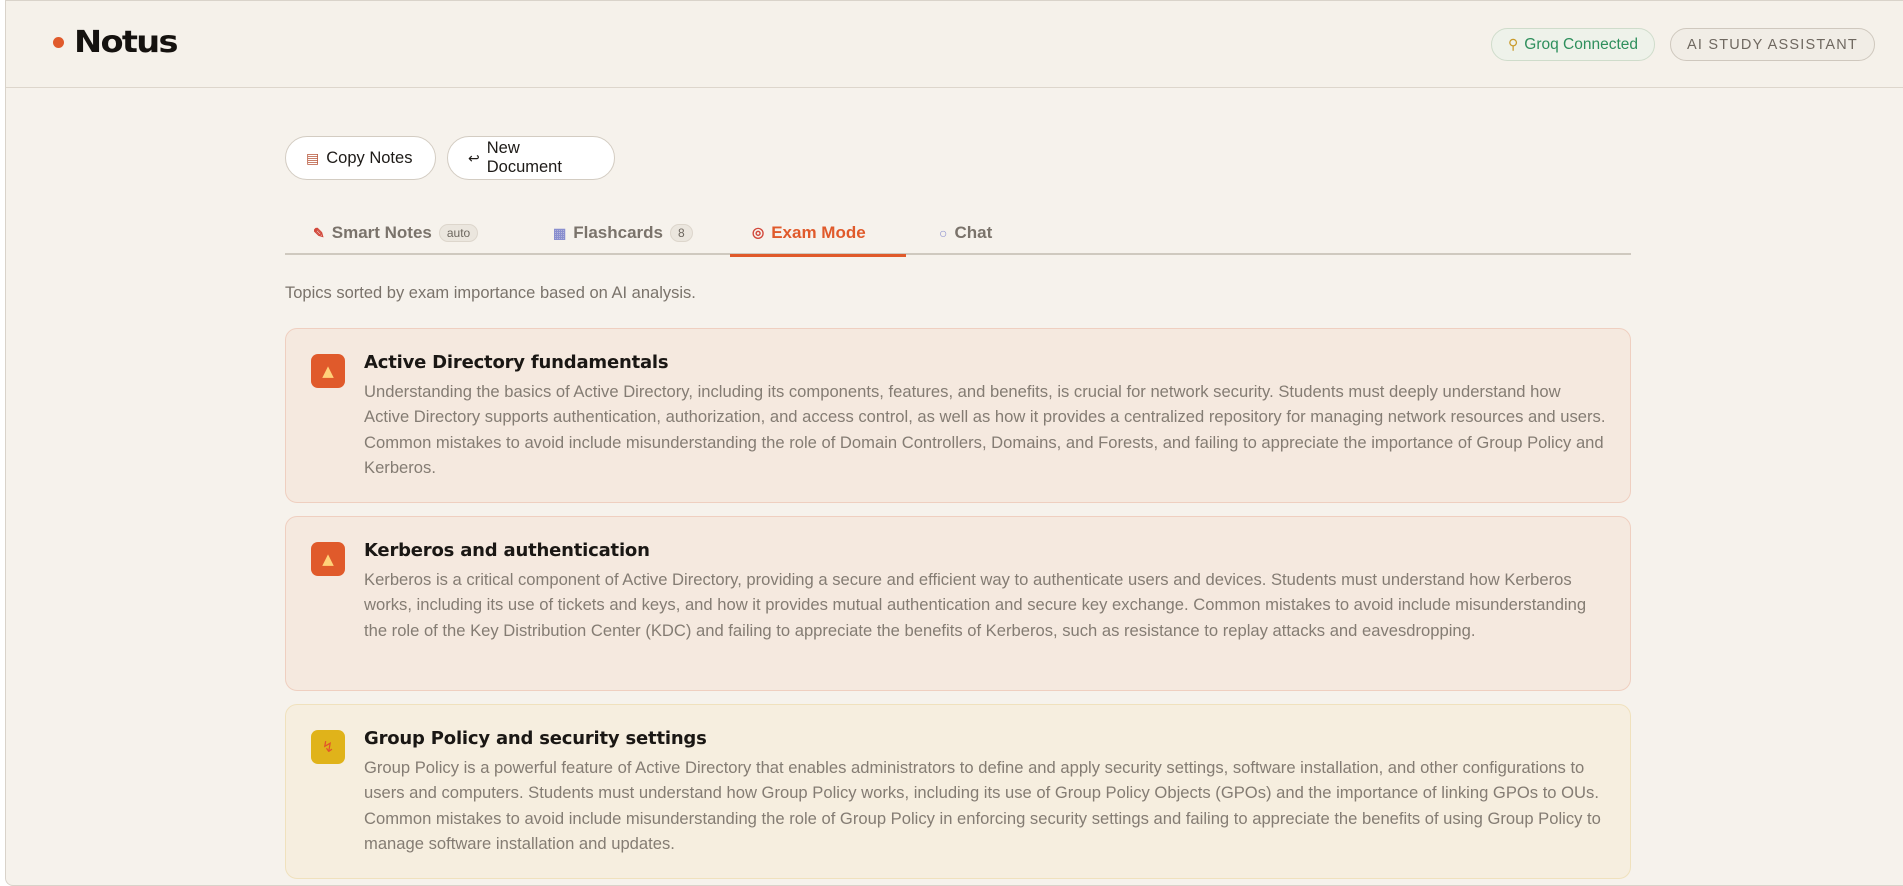  I want to click on copy-notes-button: ▤ Copy Notes, so click(360, 158).